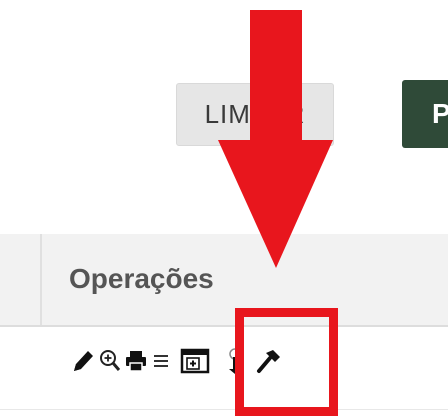 The image size is (448, 416). What do you see at coordinates (141, 278) in the screenshot?
I see `operations-column-header: Operações` at bounding box center [141, 278].